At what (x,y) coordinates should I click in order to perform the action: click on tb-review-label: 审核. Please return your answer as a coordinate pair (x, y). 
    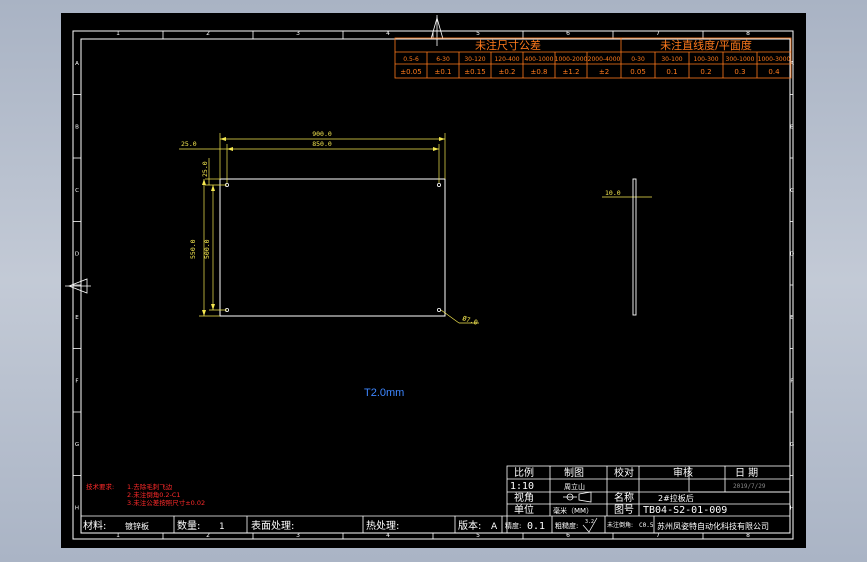
    Looking at the image, I should click on (683, 472).